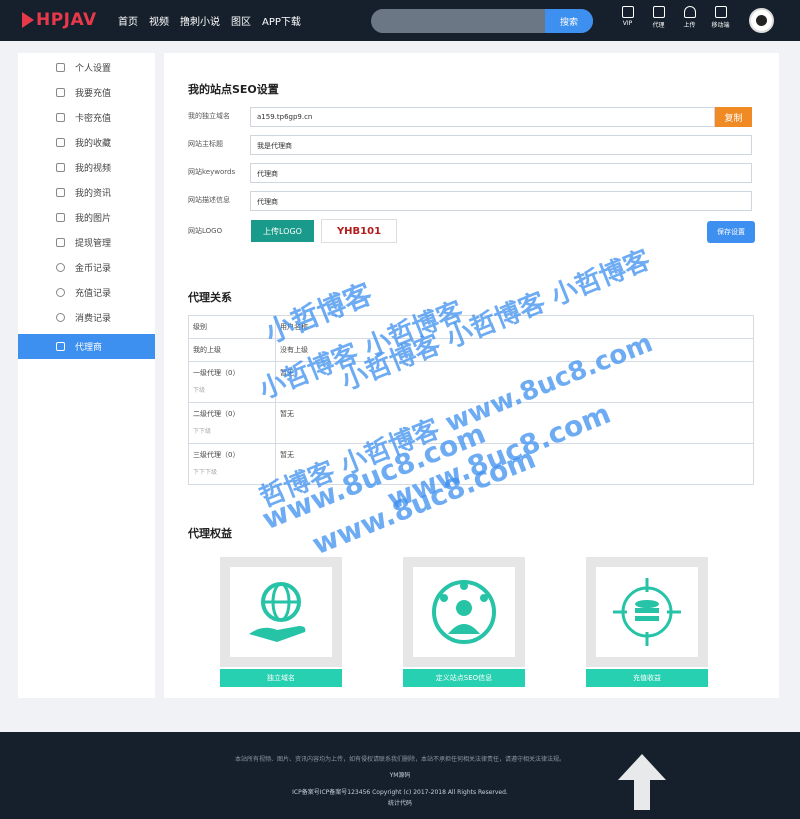 The height and width of the screenshot is (819, 800). I want to click on site-title-row: 网站主标题 我是代理商, so click(470, 145).